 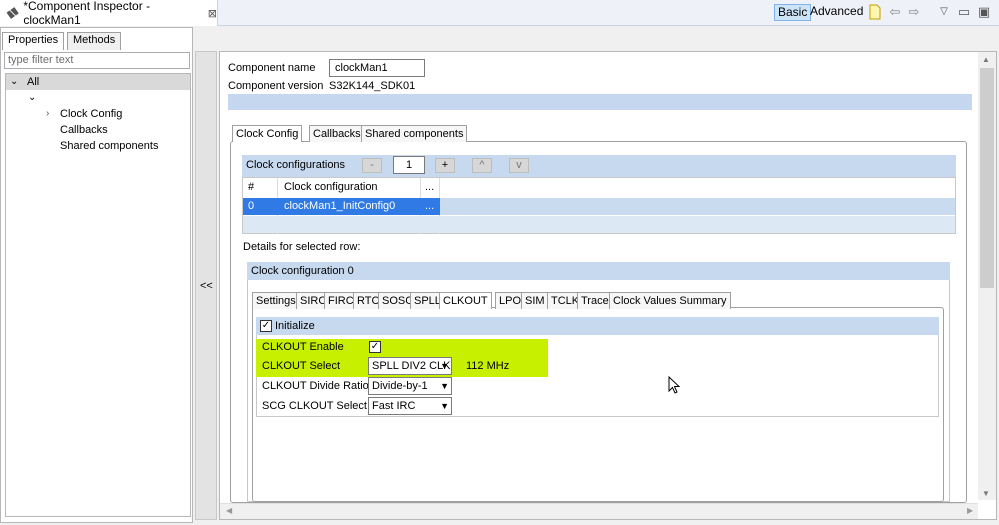 I want to click on clkout-enable-label: CLKOUT Enable, so click(x=303, y=347).